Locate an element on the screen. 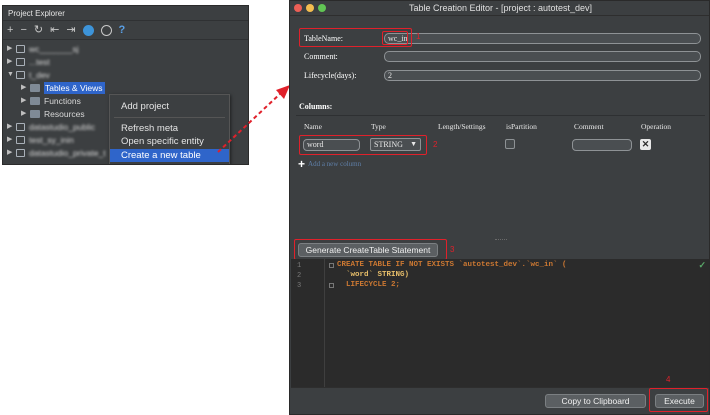  tree-item-resources: ▶ Resources is located at coordinates (53, 114).